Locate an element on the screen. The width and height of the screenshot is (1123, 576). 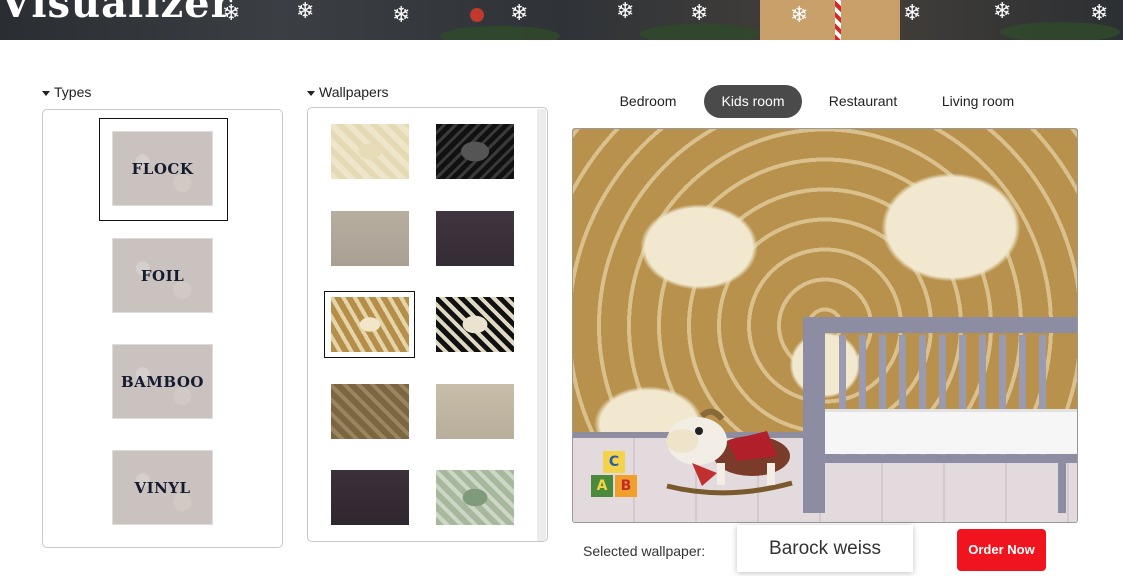
header-banner: ❄ ❄ ❄ ❄ ❄ ❄ ❄ ❄ ❄ ❄ Visualizer is located at coordinates (561, 20).